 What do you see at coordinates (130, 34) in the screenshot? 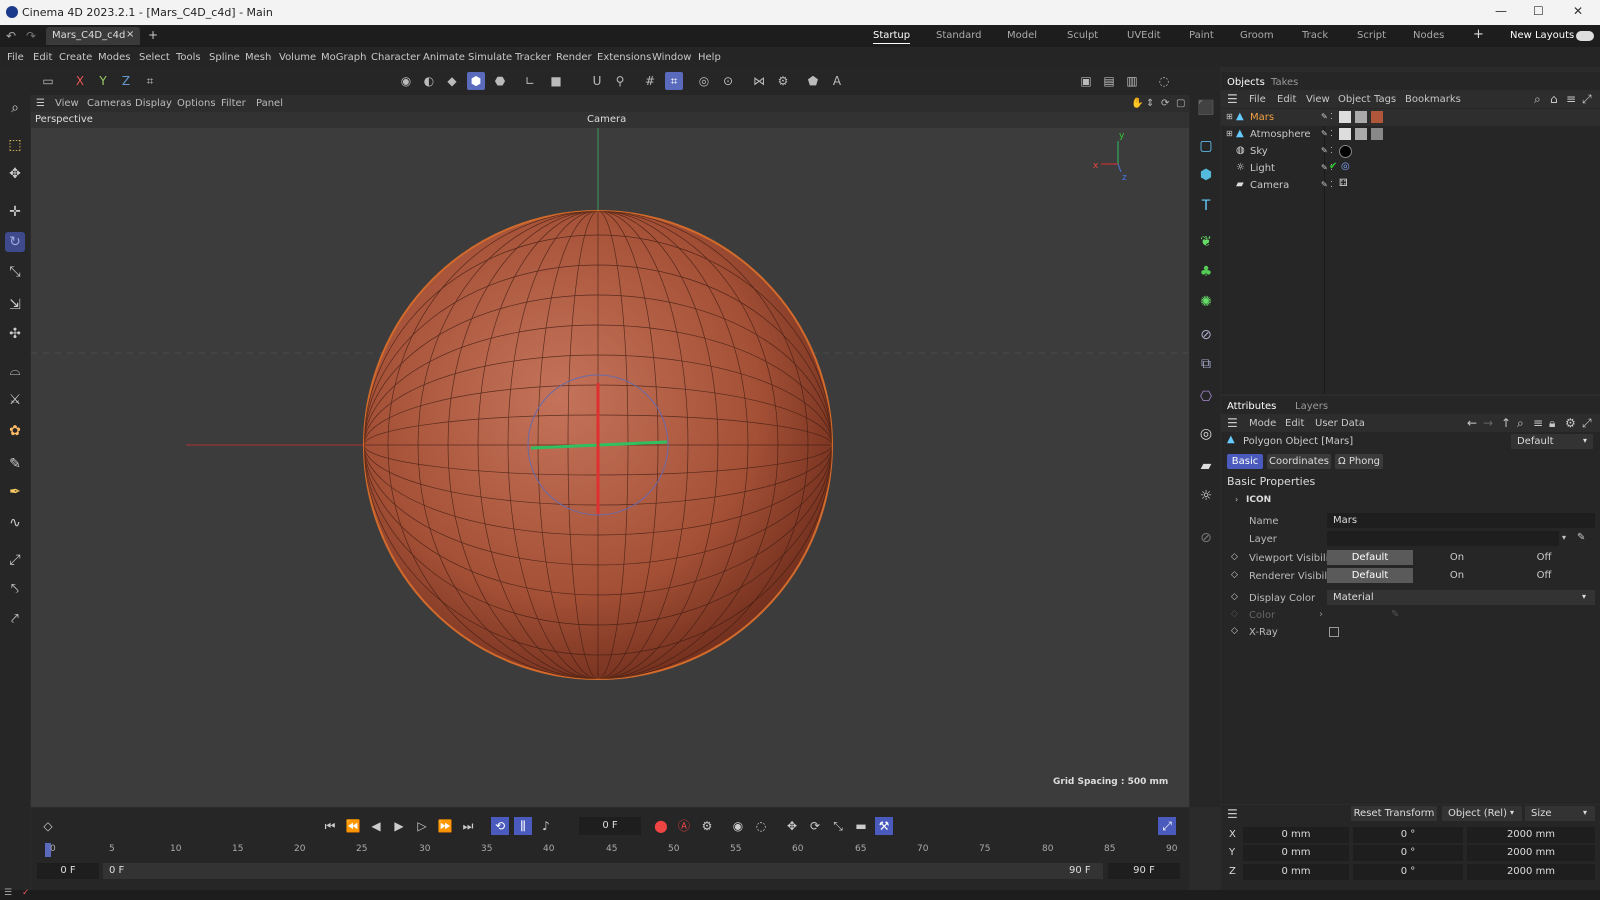
I see `close-tab-icon: ×` at bounding box center [130, 34].